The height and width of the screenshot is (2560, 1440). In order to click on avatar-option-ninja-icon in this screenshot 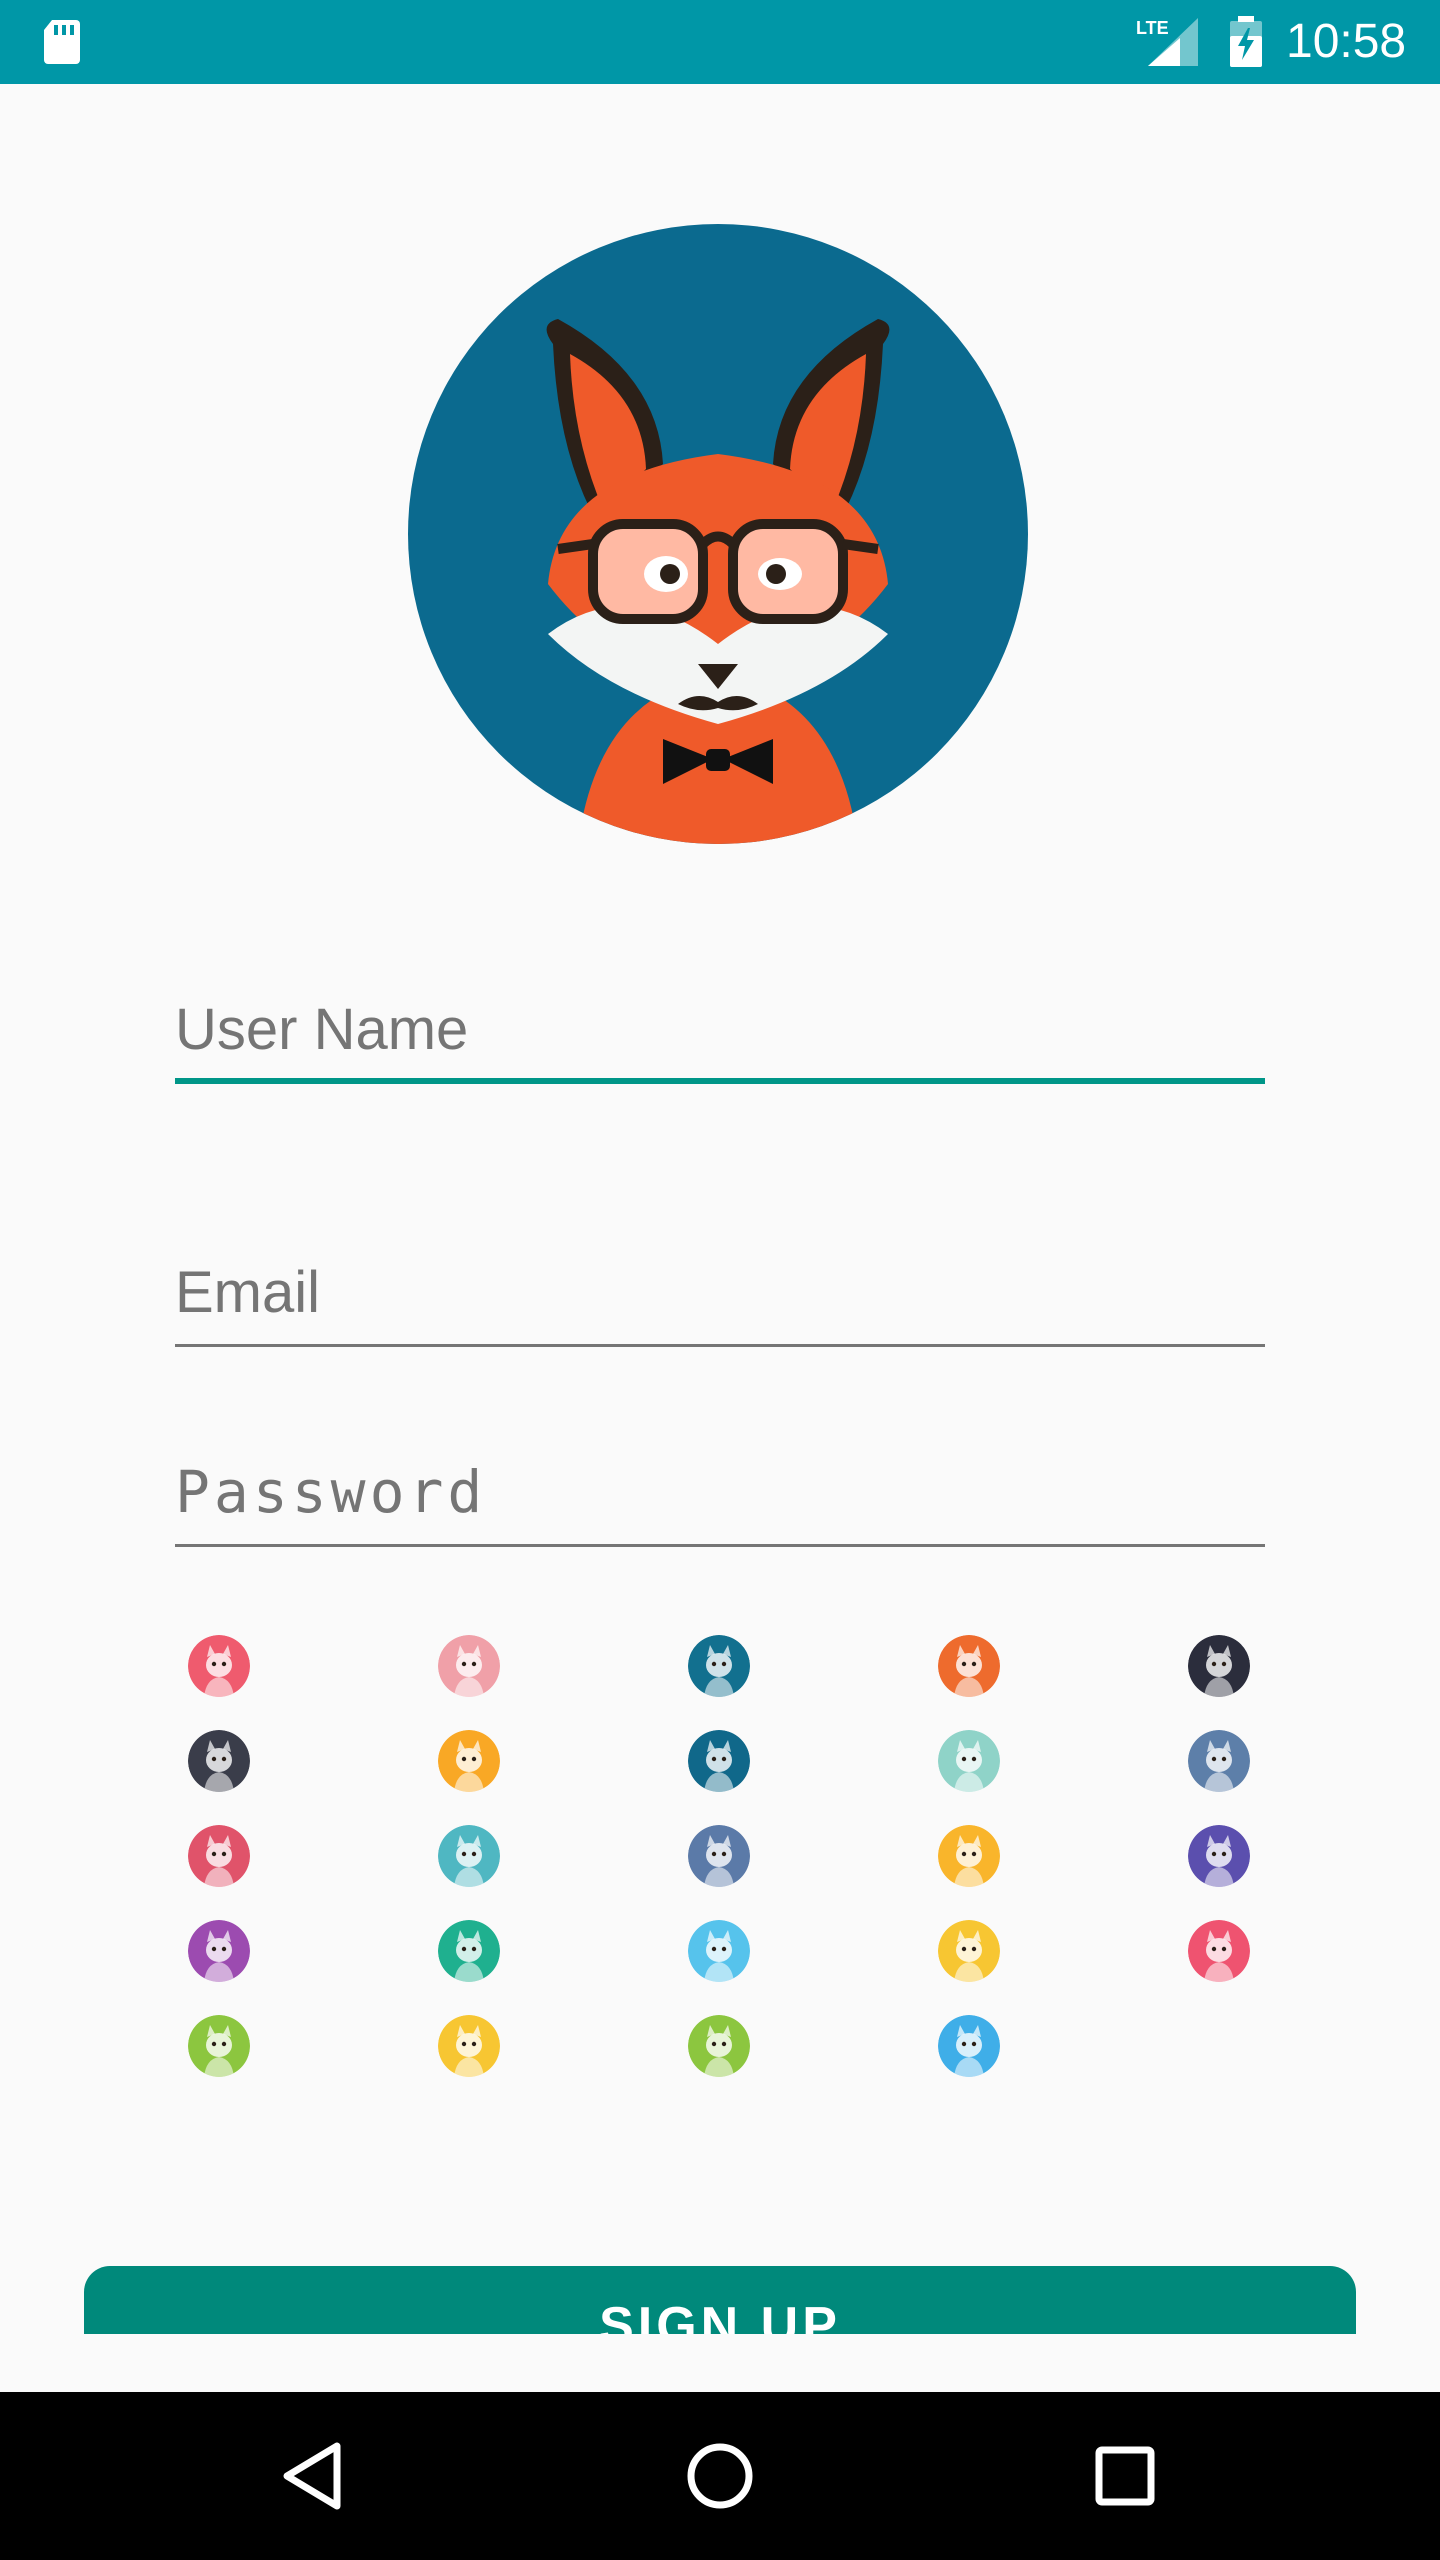, I will do `click(1219, 1666)`.